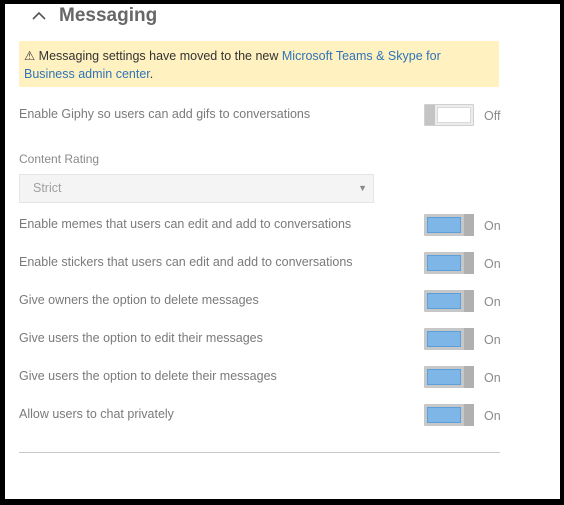 The height and width of the screenshot is (505, 564). What do you see at coordinates (96, 414) in the screenshot?
I see `setting-label: Allow users to chat privately` at bounding box center [96, 414].